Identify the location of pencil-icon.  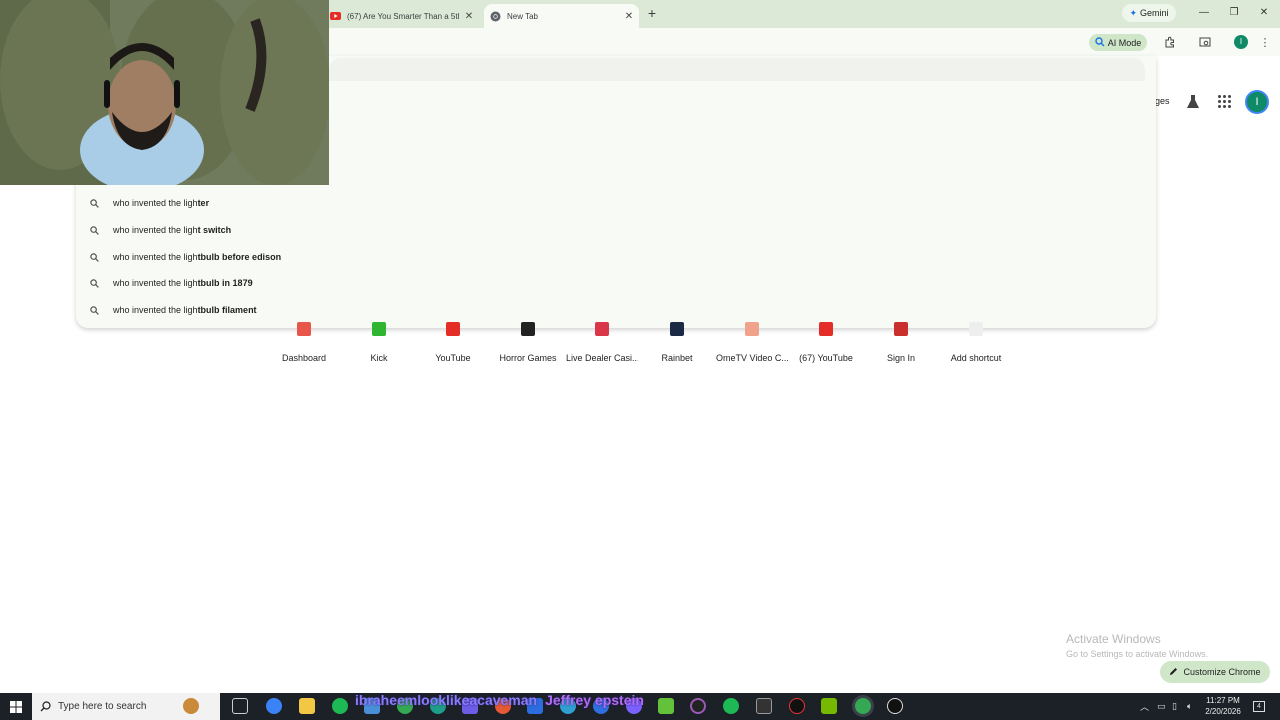
(1173, 672).